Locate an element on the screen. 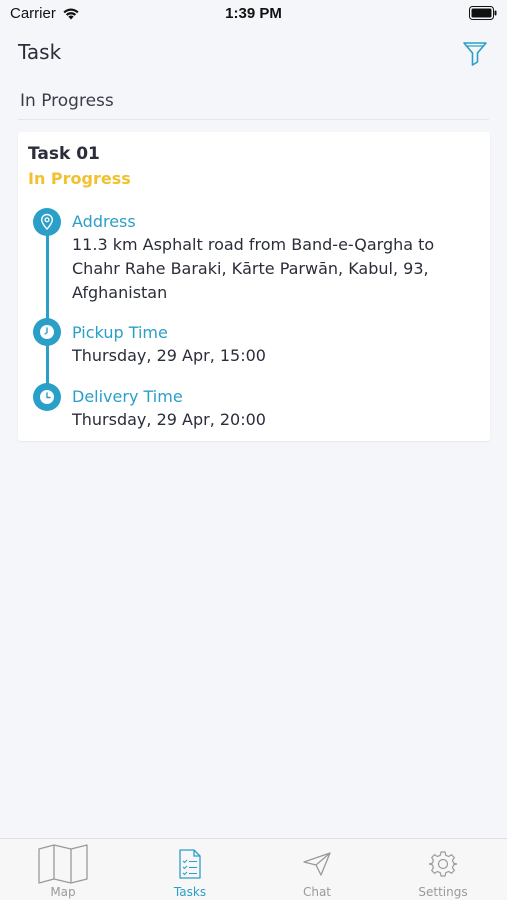 The image size is (507, 900). address-label: Address is located at coordinates (104, 221).